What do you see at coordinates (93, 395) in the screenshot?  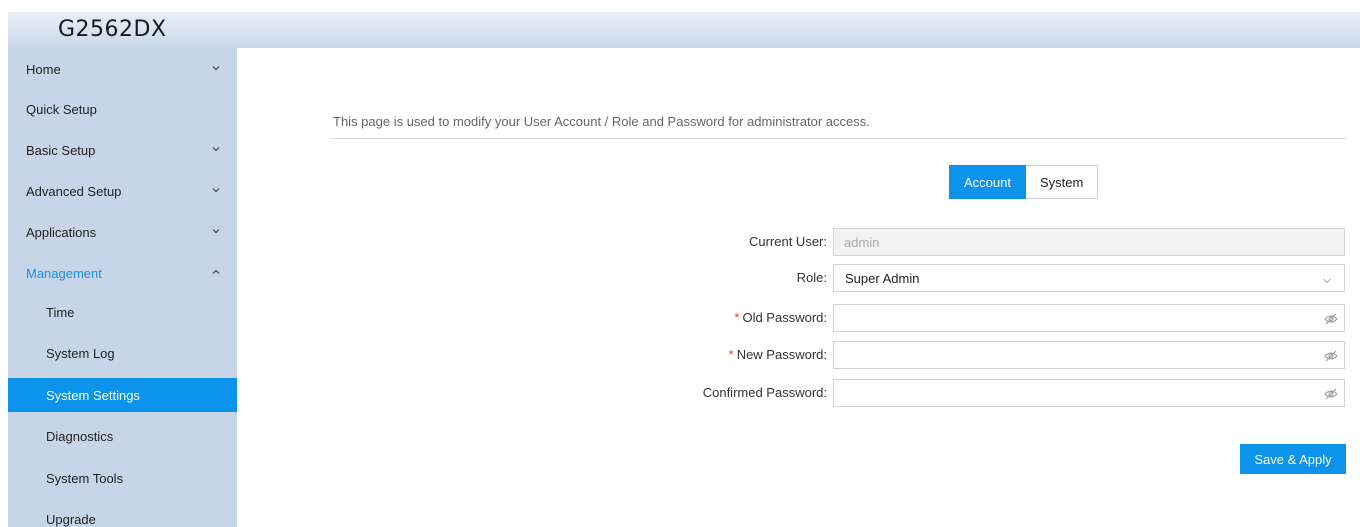 I see `sidebar-item-label: System Settings` at bounding box center [93, 395].